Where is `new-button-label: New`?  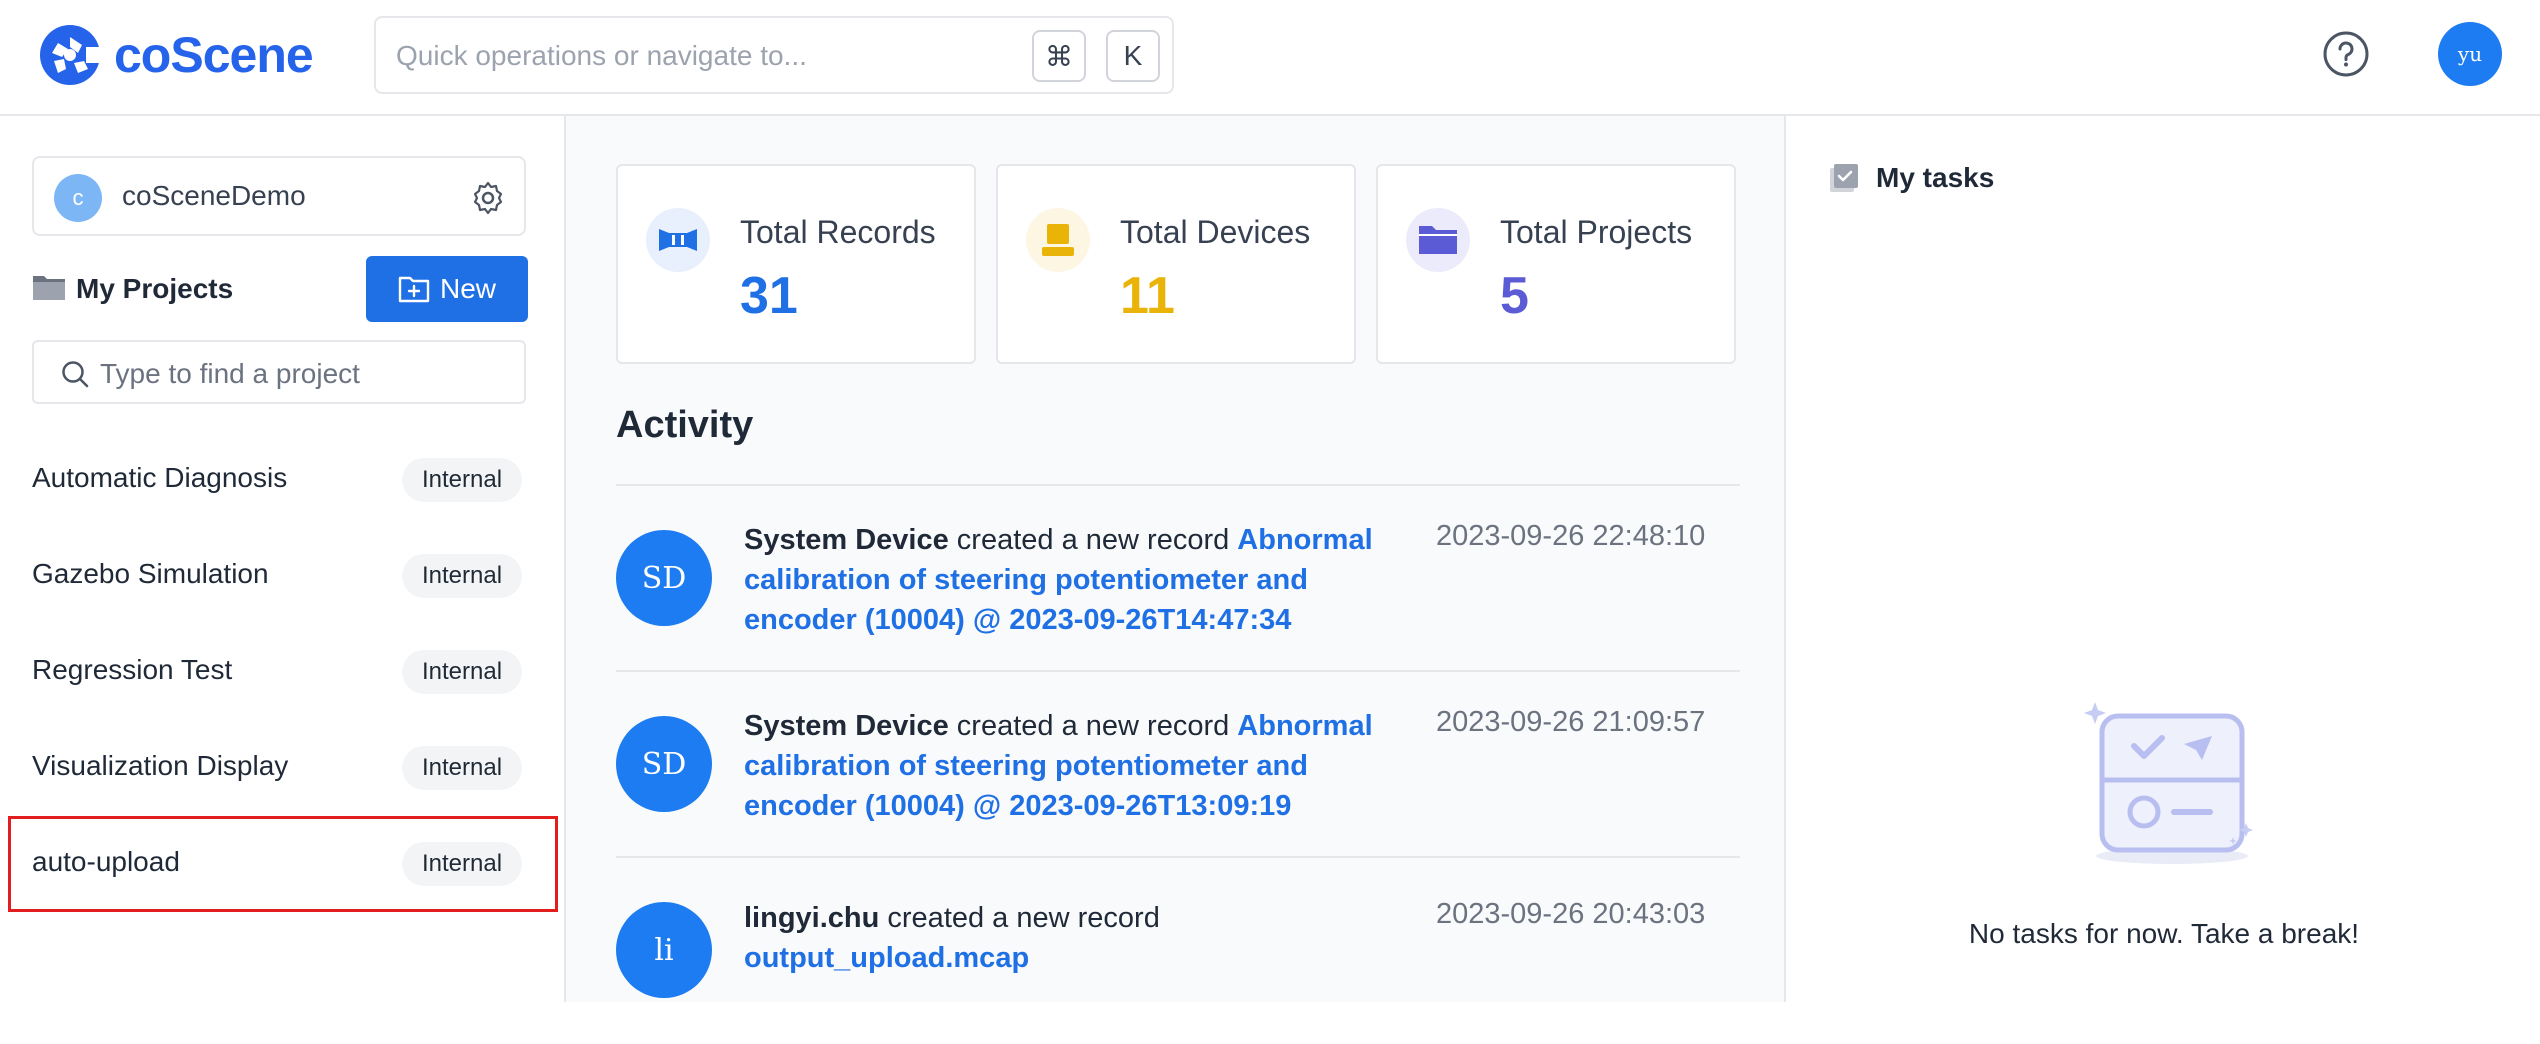
new-button-label: New is located at coordinates (467, 288).